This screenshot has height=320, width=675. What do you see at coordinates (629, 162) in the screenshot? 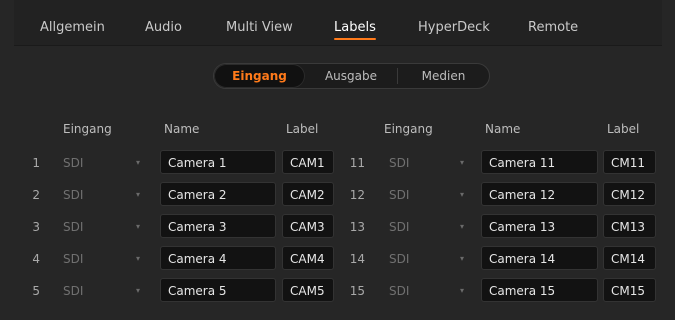
I see `label-field: CM11` at bounding box center [629, 162].